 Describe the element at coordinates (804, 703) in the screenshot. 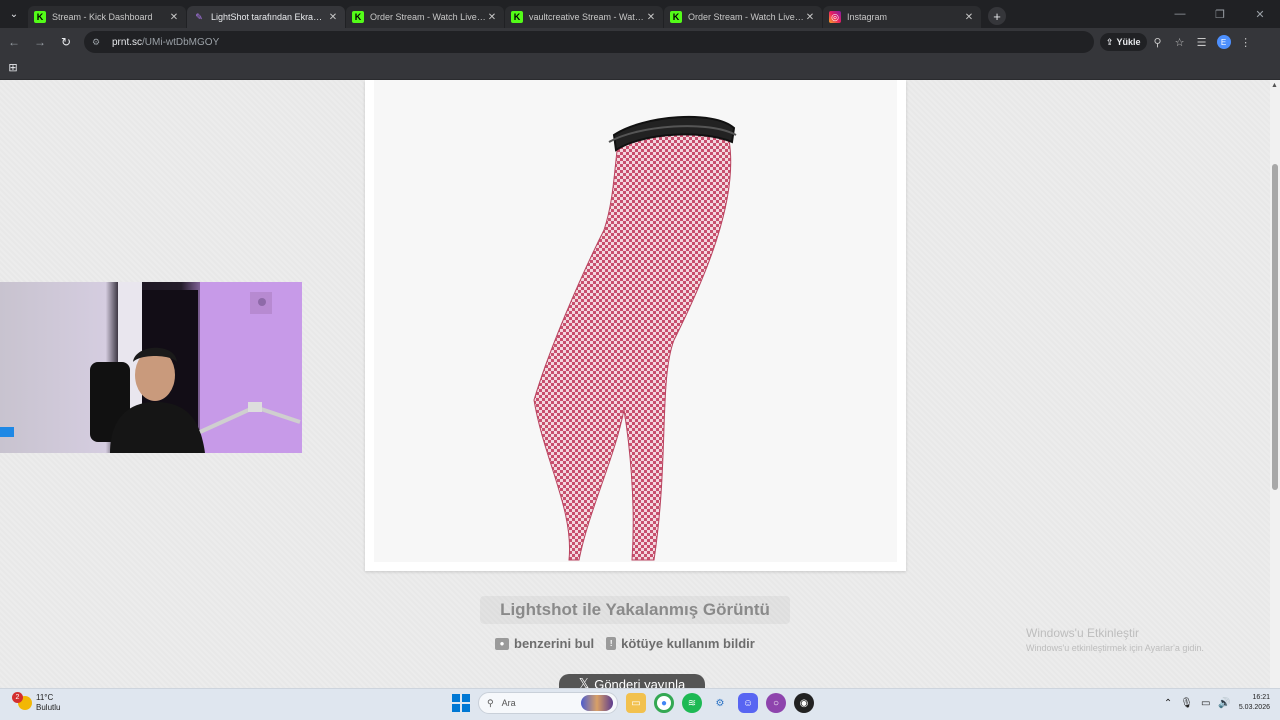

I see `obs-icon: ◉` at that location.